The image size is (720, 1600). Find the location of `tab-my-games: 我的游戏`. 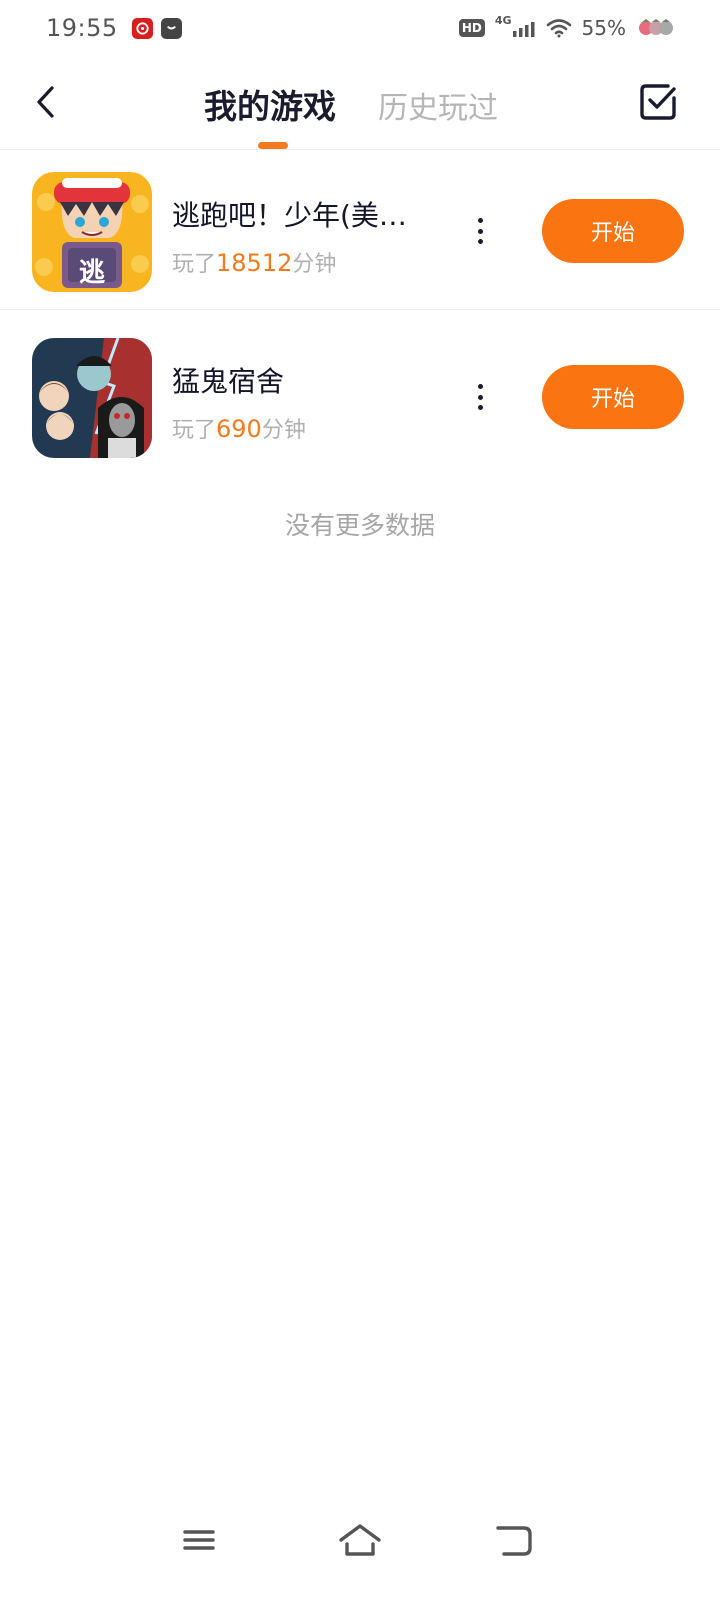

tab-my-games: 我的游戏 is located at coordinates (270, 104).